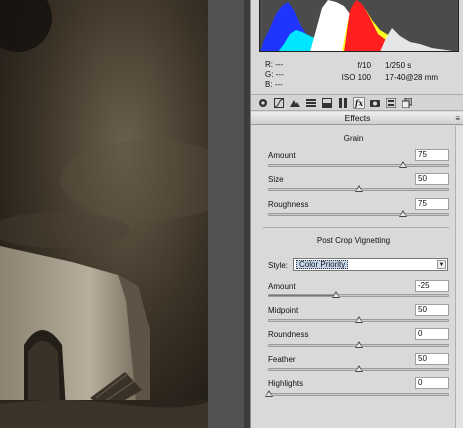  I want to click on vignette-highlights-slider, so click(357, 393).